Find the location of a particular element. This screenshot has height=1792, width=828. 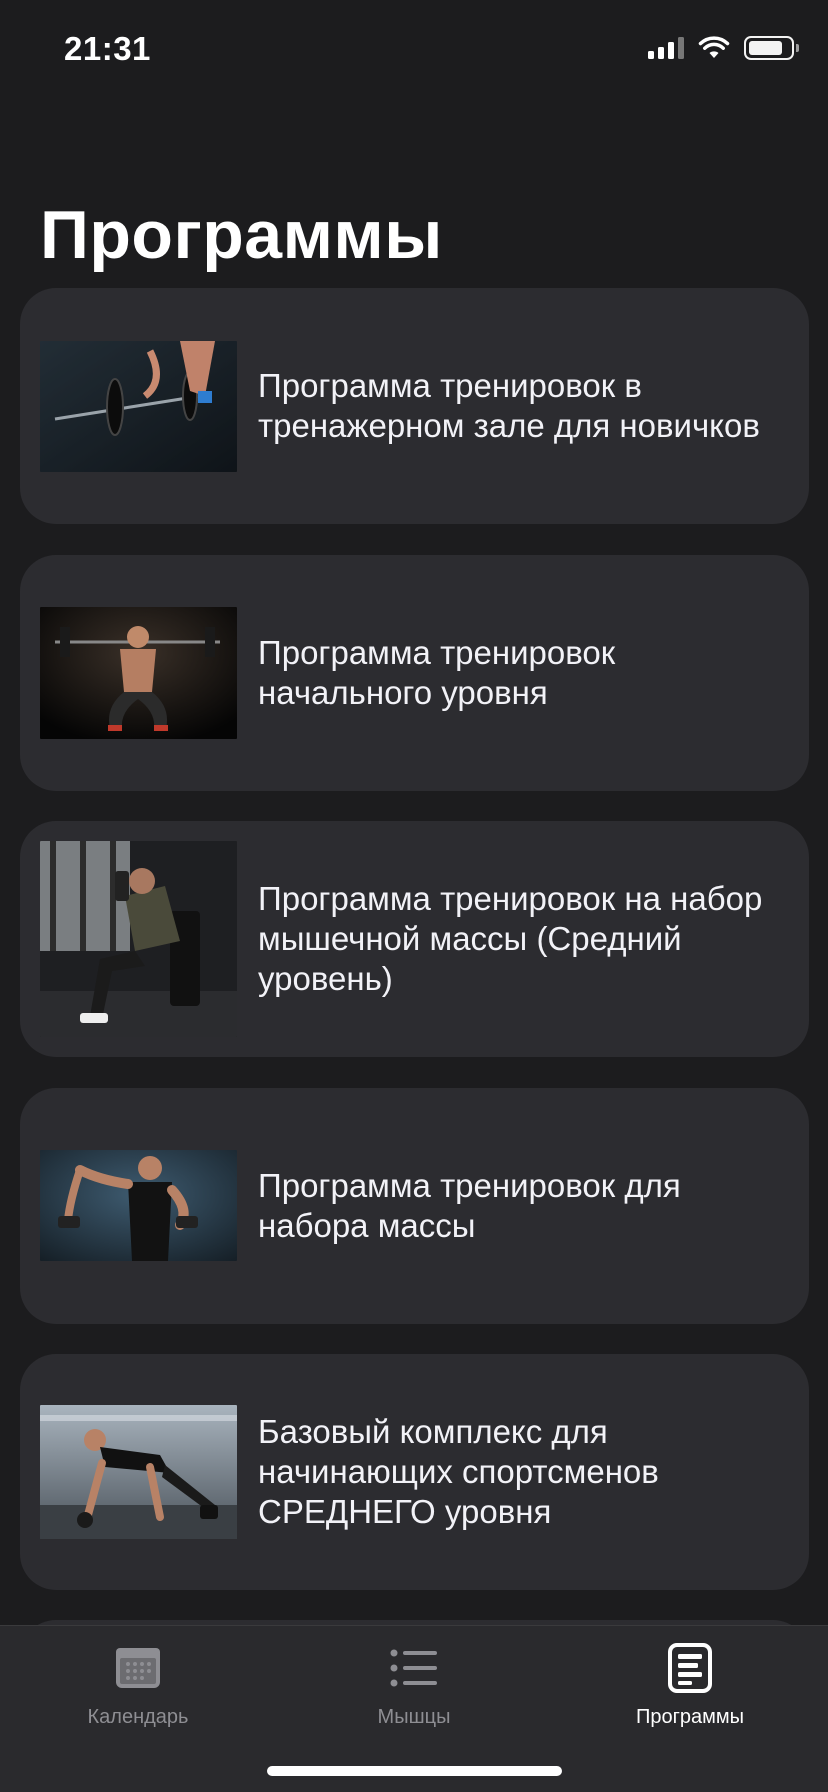

program-card: Программа тренировок для набора массы is located at coordinates (414, 1206).